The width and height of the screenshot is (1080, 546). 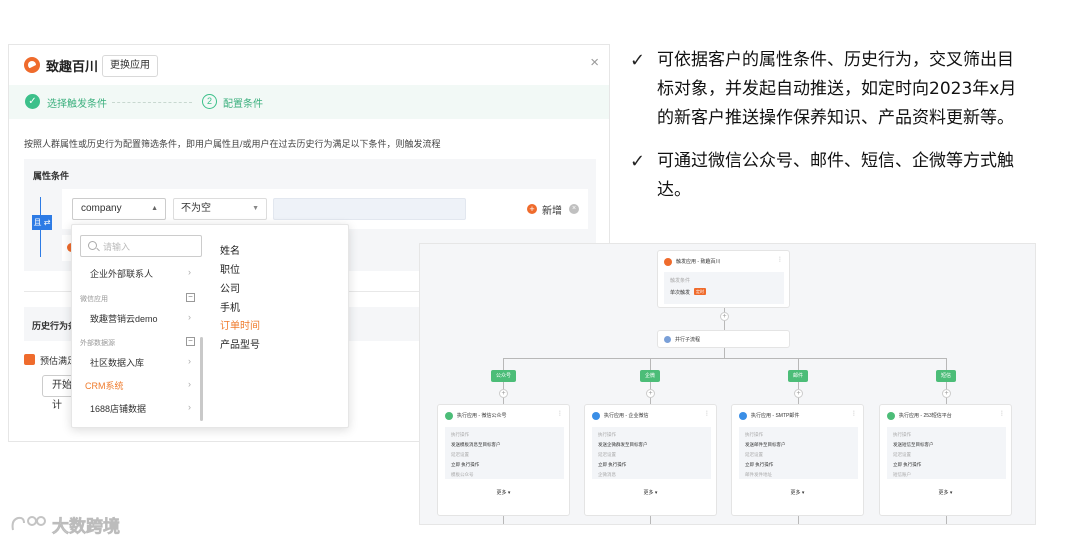 What do you see at coordinates (152, 102) in the screenshot?
I see `step-connector` at bounding box center [152, 102].